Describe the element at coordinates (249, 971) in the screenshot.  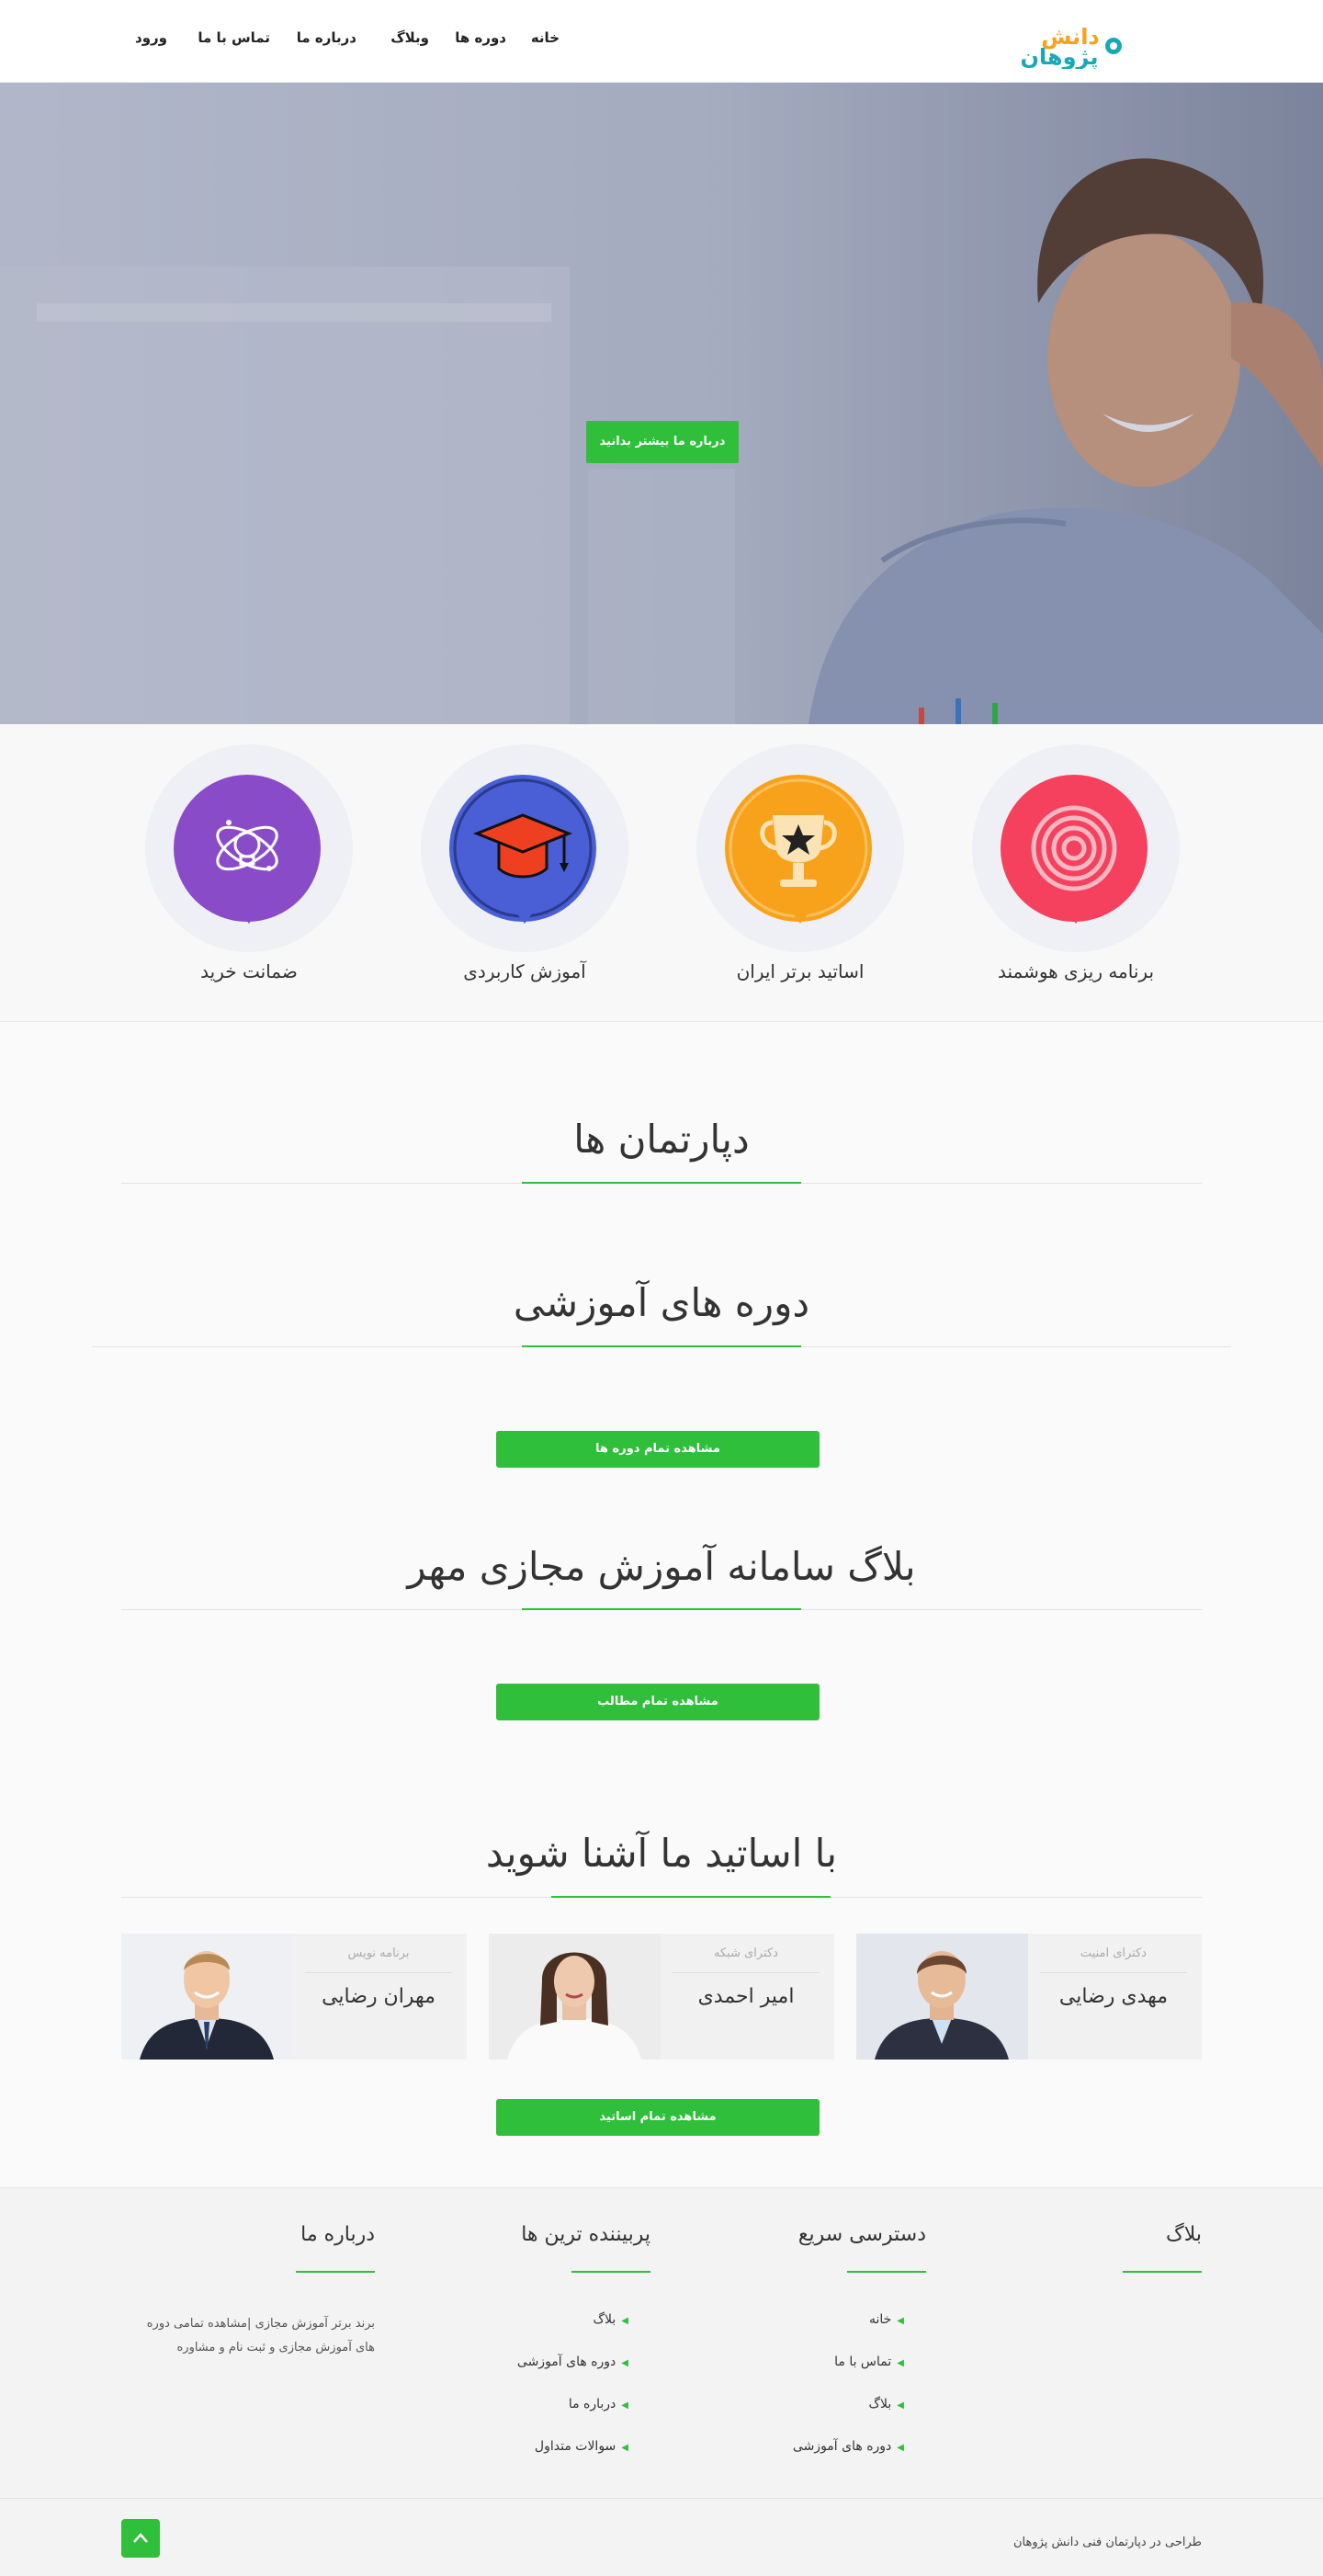
I see `feature-label: ضمانت خرید` at that location.